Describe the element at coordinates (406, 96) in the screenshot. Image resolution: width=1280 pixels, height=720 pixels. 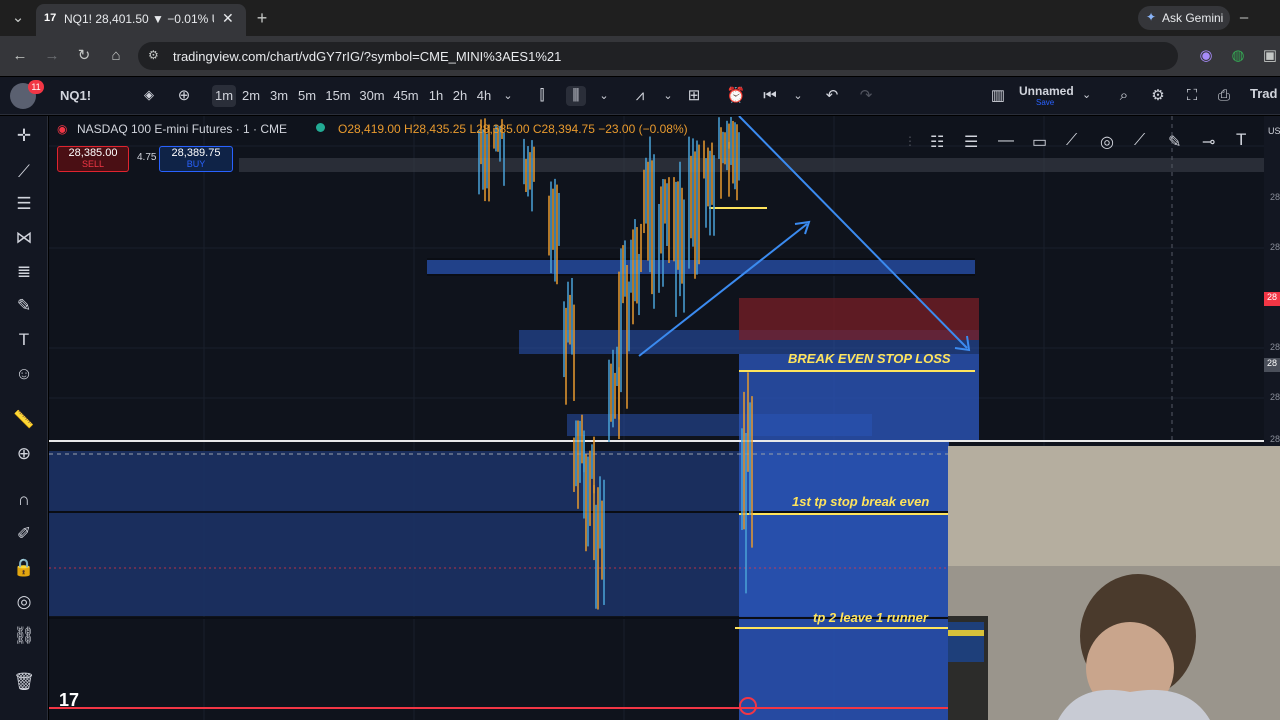
I see `timeframe-45m: 45m` at that location.